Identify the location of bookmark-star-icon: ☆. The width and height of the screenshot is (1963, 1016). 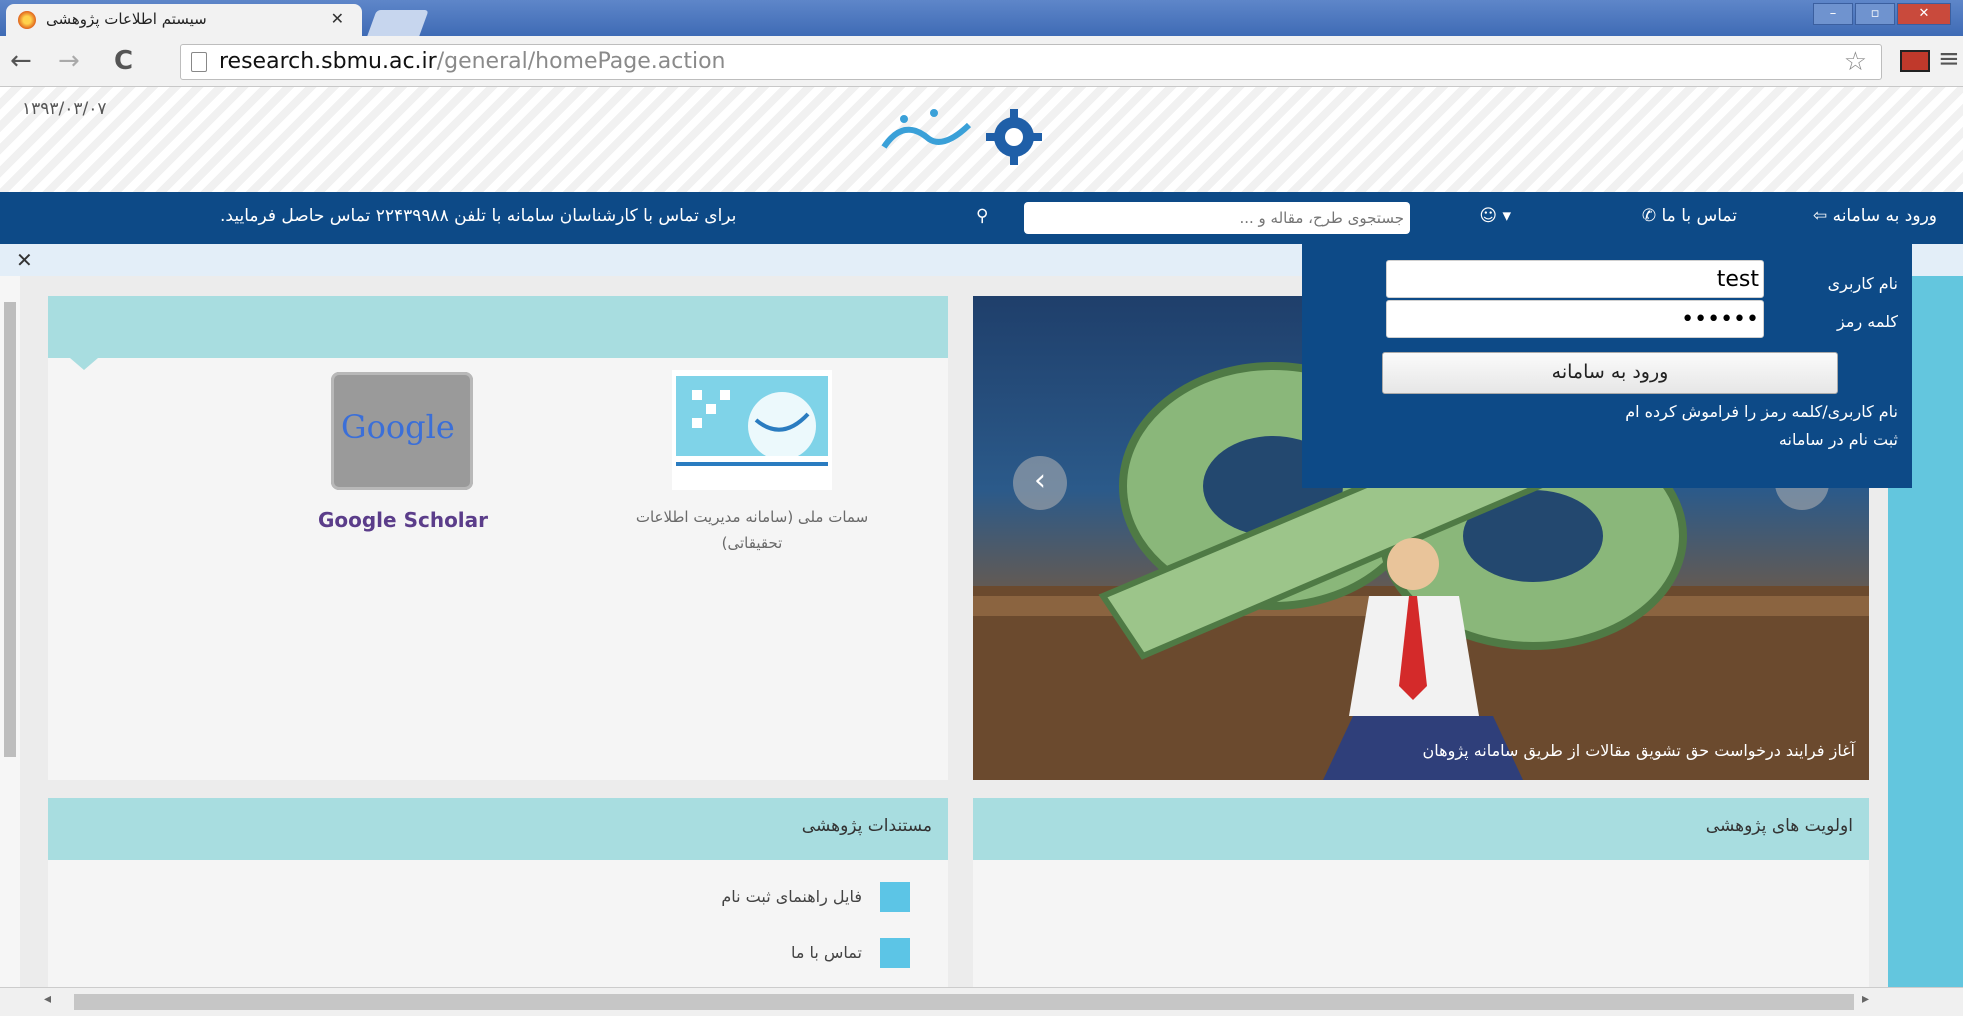
(1855, 62).